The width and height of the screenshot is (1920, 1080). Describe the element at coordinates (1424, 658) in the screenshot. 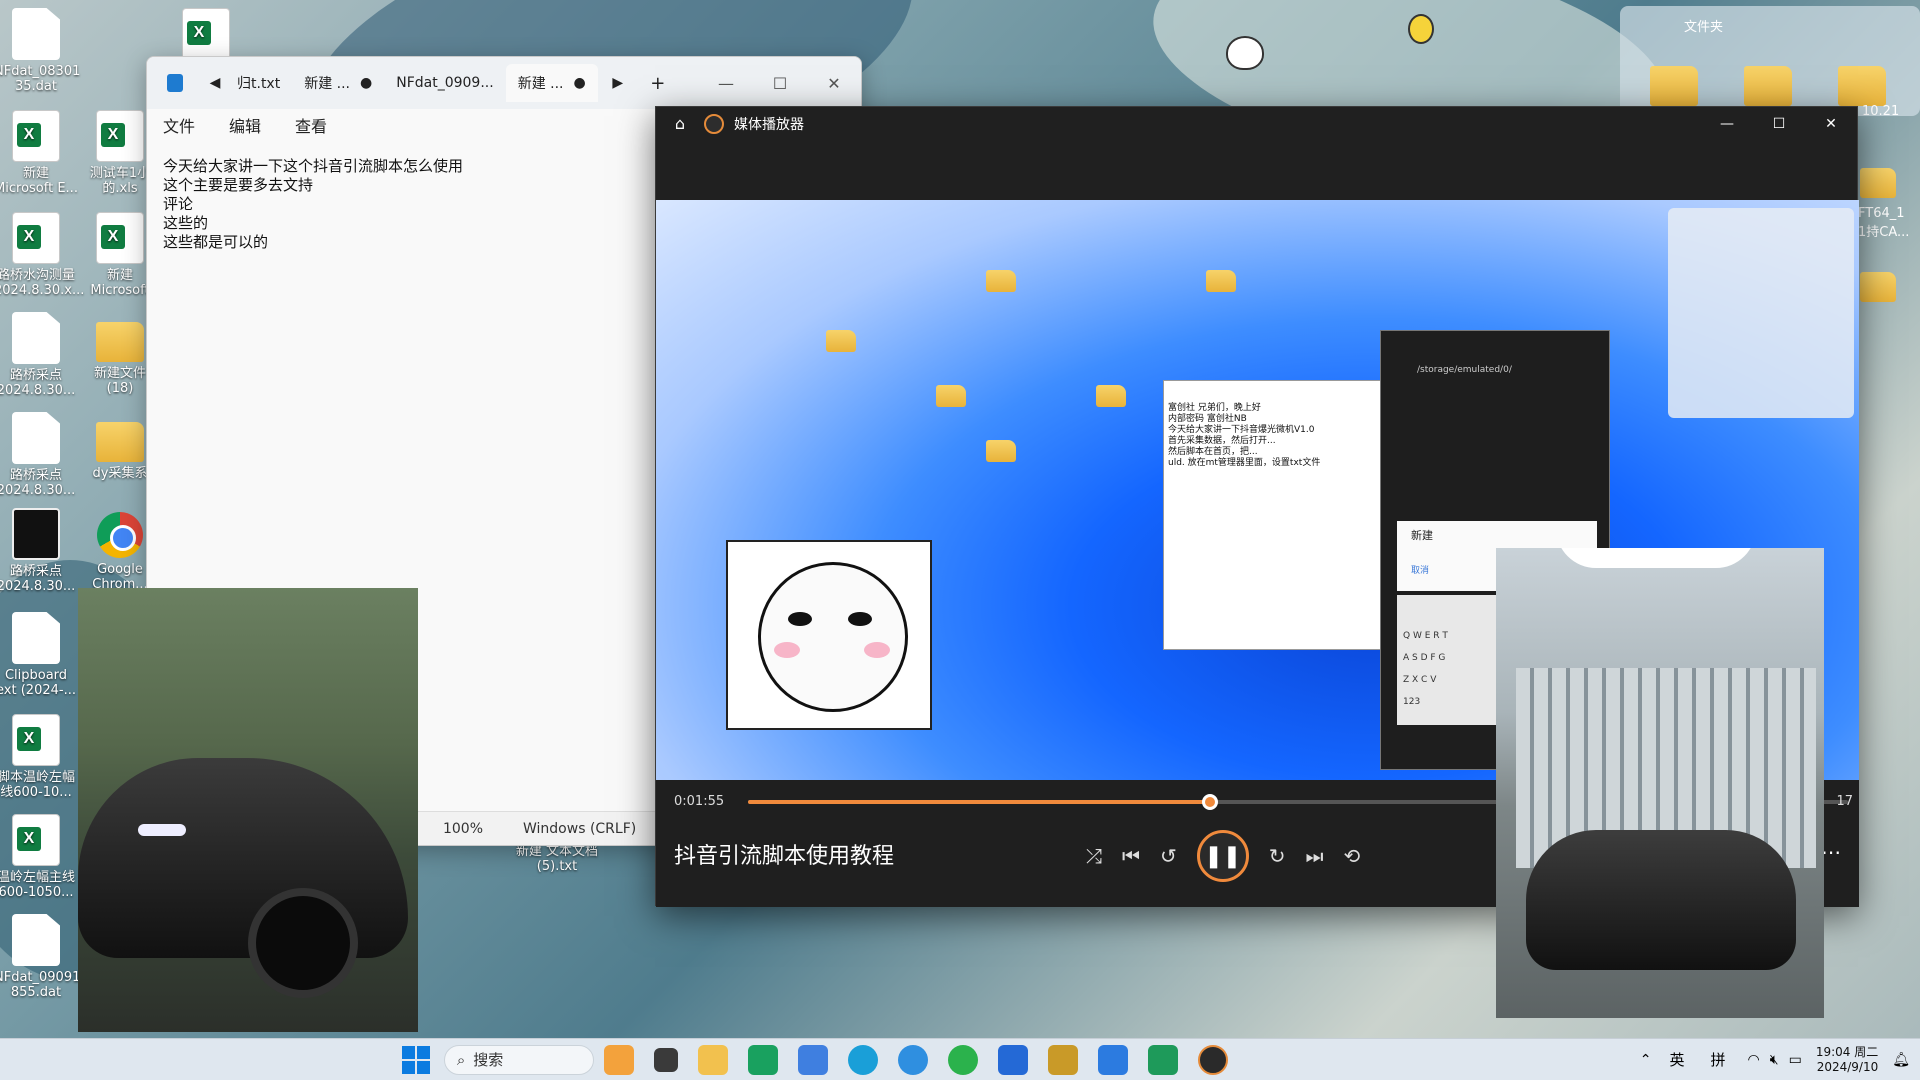

I see `keyboard-row: A S D F G` at that location.